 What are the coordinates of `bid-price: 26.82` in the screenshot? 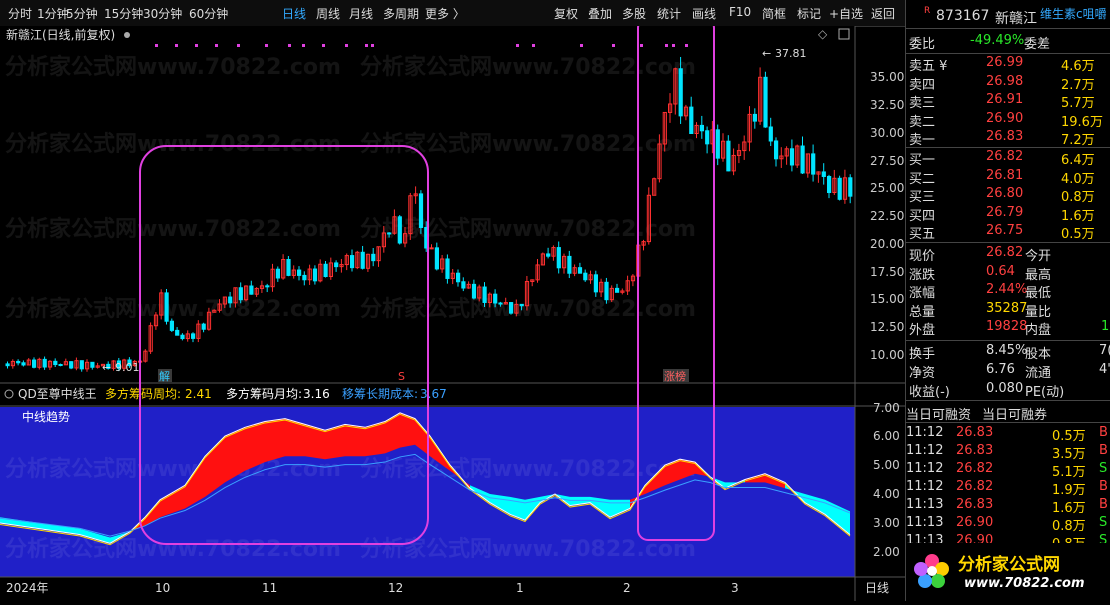 It's located at (1005, 156).